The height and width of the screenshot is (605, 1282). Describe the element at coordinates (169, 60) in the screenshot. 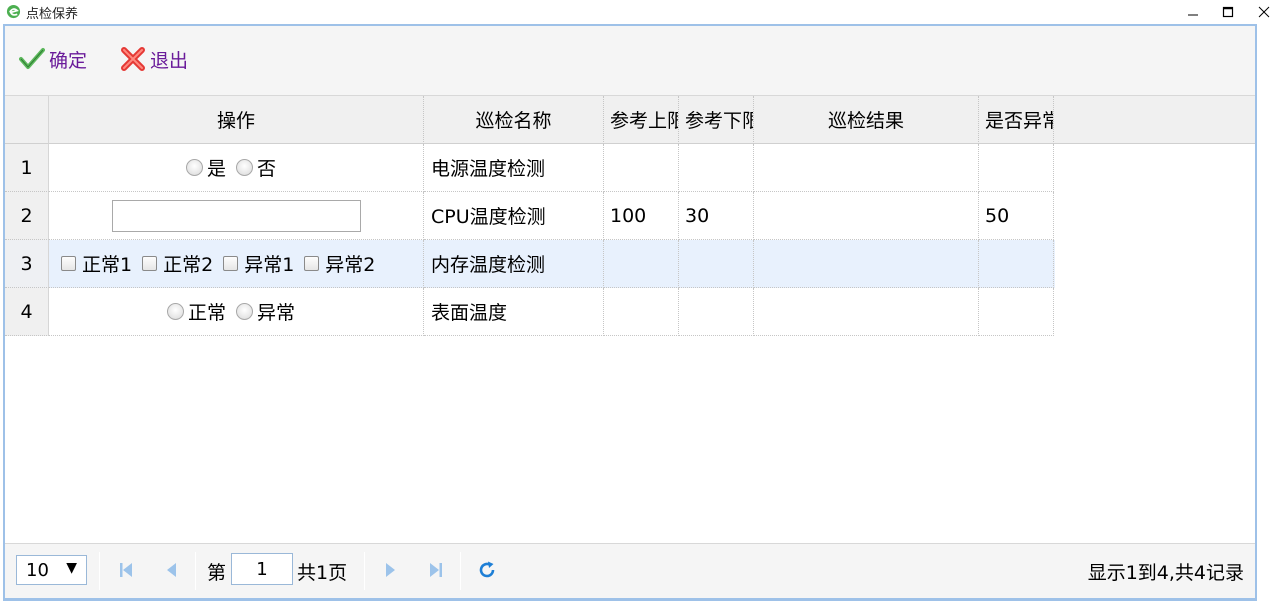

I see `exit-label: 退出` at that location.